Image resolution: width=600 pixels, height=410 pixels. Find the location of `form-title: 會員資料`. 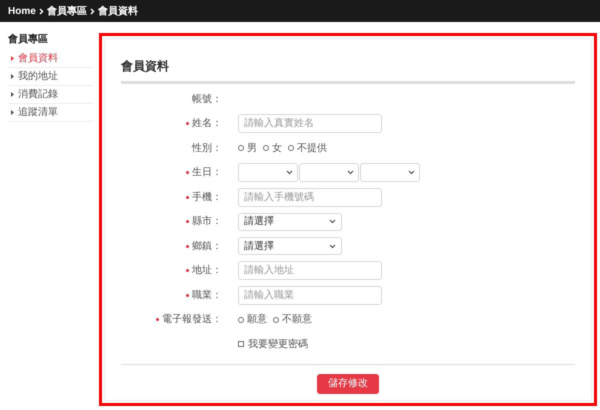

form-title: 會員資料 is located at coordinates (348, 70).